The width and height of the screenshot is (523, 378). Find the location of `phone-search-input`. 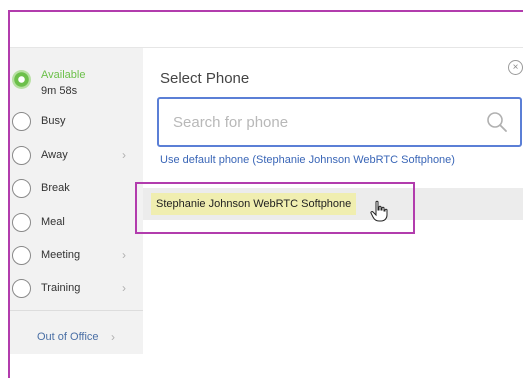

phone-search-input is located at coordinates (318, 122).